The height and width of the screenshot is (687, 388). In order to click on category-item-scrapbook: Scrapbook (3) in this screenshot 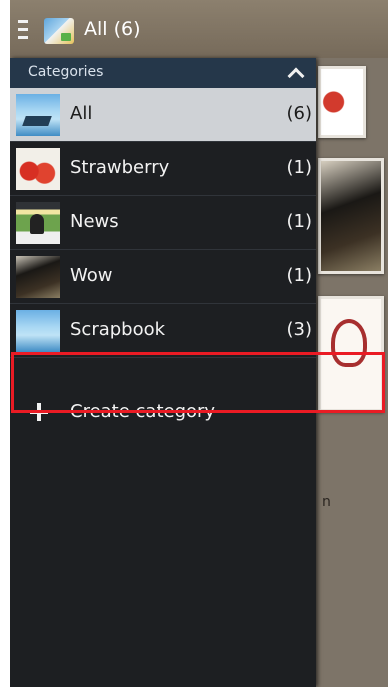, I will do `click(163, 331)`.